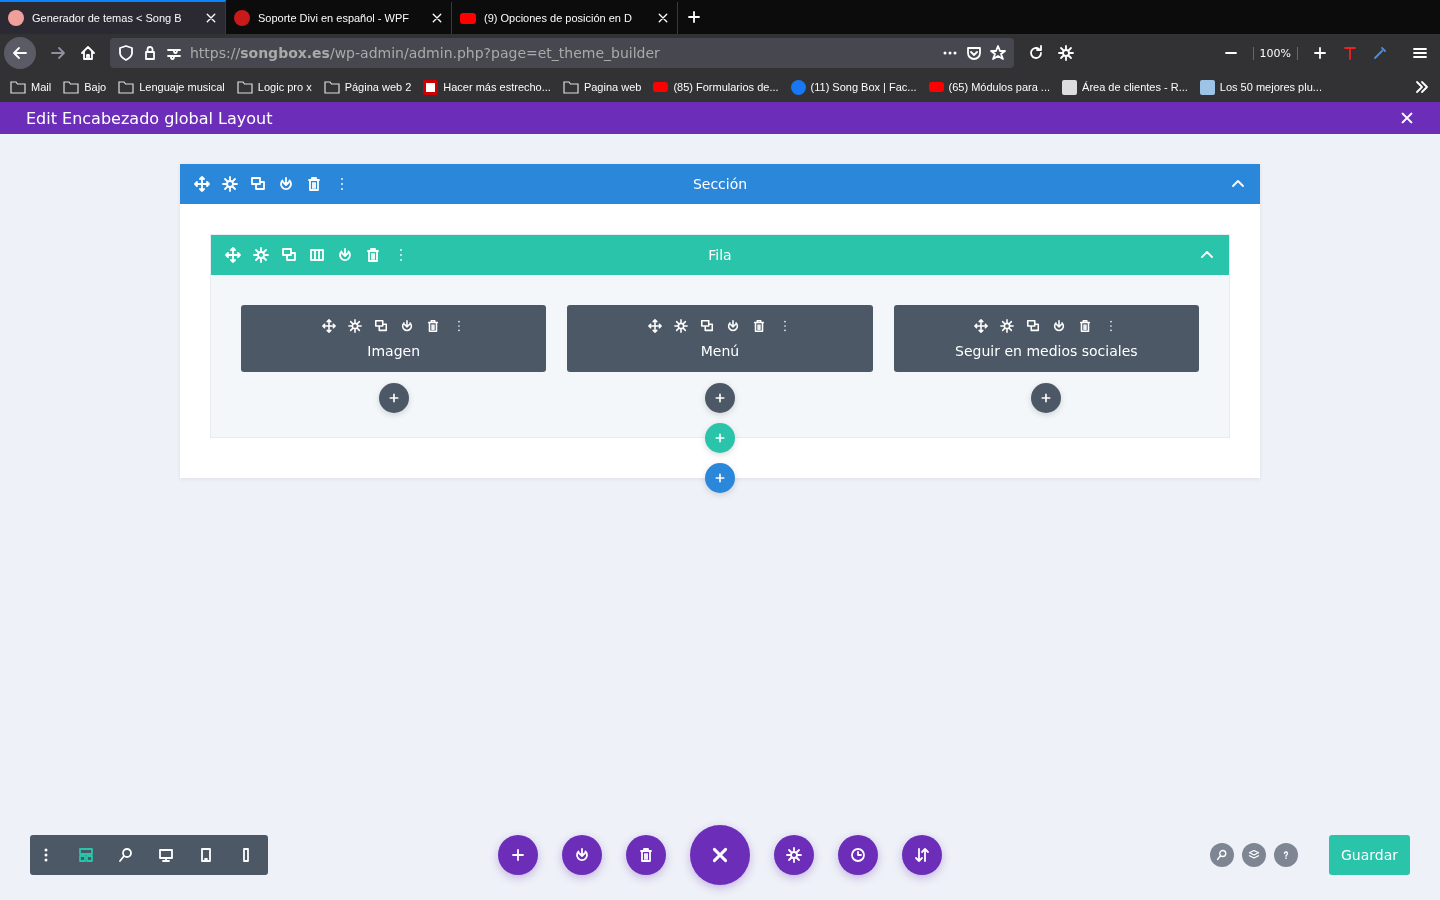 Image resolution: width=1440 pixels, height=900 pixels. What do you see at coordinates (1046, 338) in the screenshot?
I see `module-card: Seguir en medios sociales` at bounding box center [1046, 338].